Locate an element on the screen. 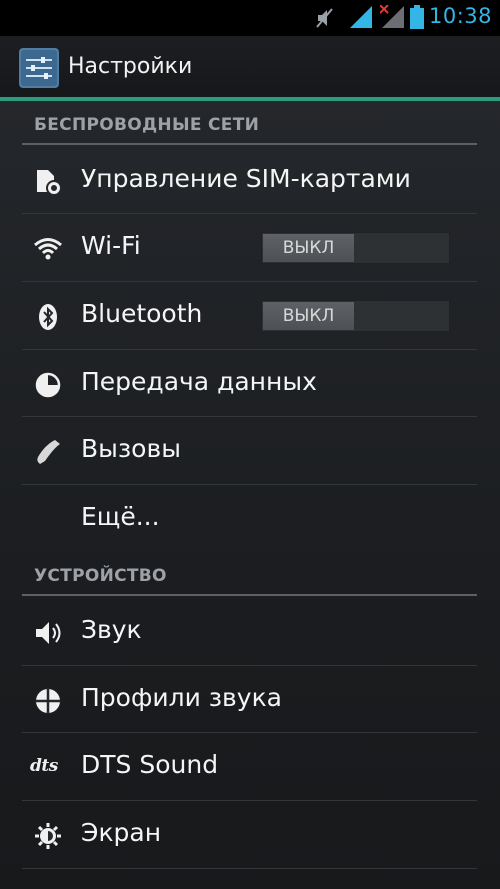  speaker-icon is located at coordinates (48, 633).